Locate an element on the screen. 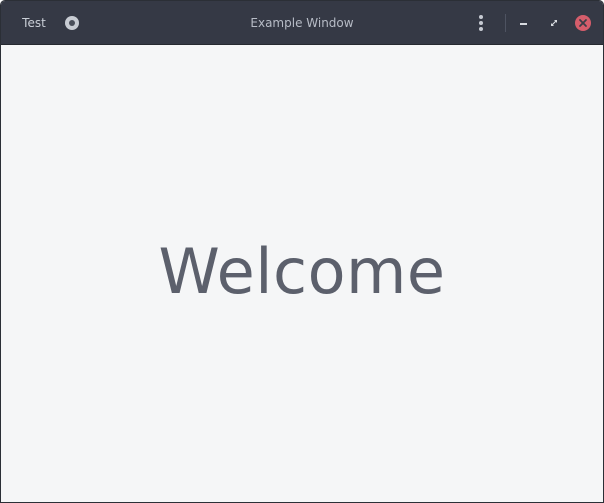 The height and width of the screenshot is (503, 604). header-bar: Test Example Window is located at coordinates (302, 23).